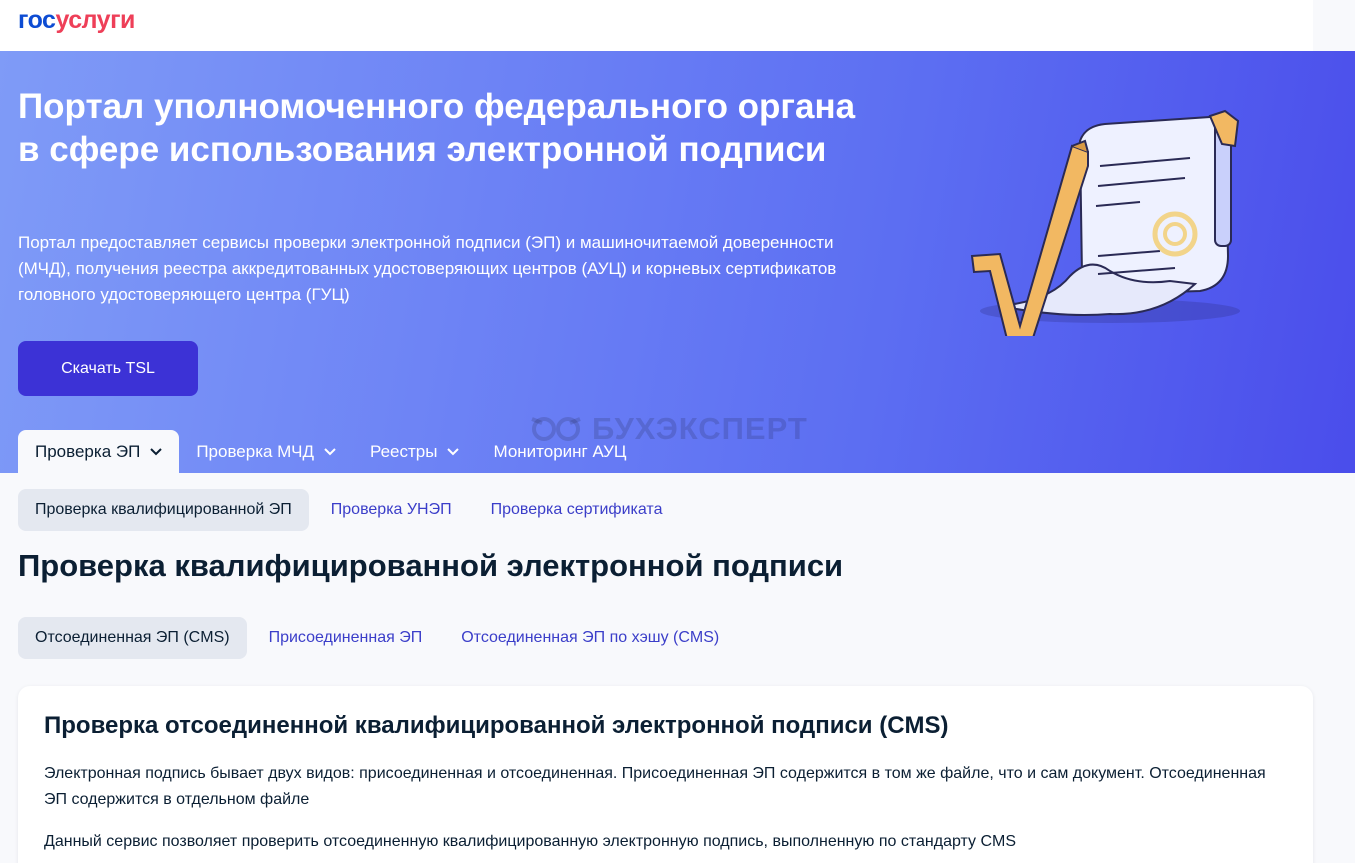  I want to click on signature-type-attached: Присоединенная ЭП, so click(346, 638).